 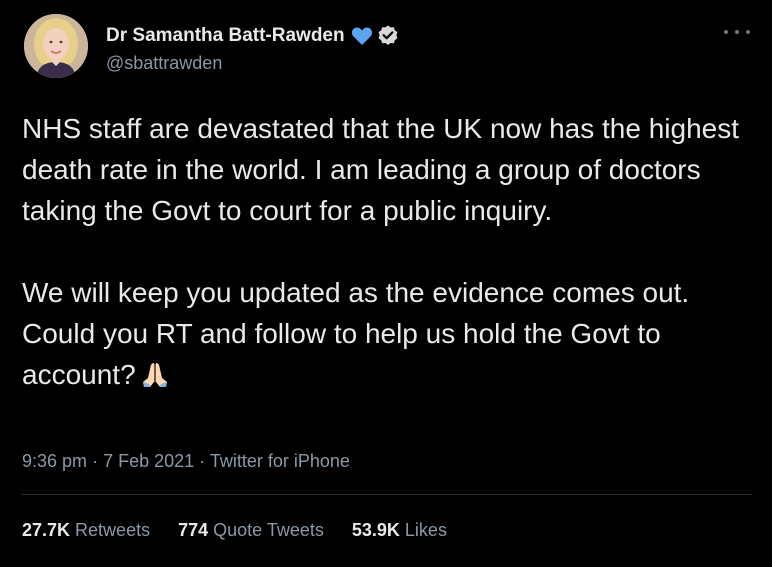 I want to click on tweet-time: 9:36 pm, so click(x=54, y=461).